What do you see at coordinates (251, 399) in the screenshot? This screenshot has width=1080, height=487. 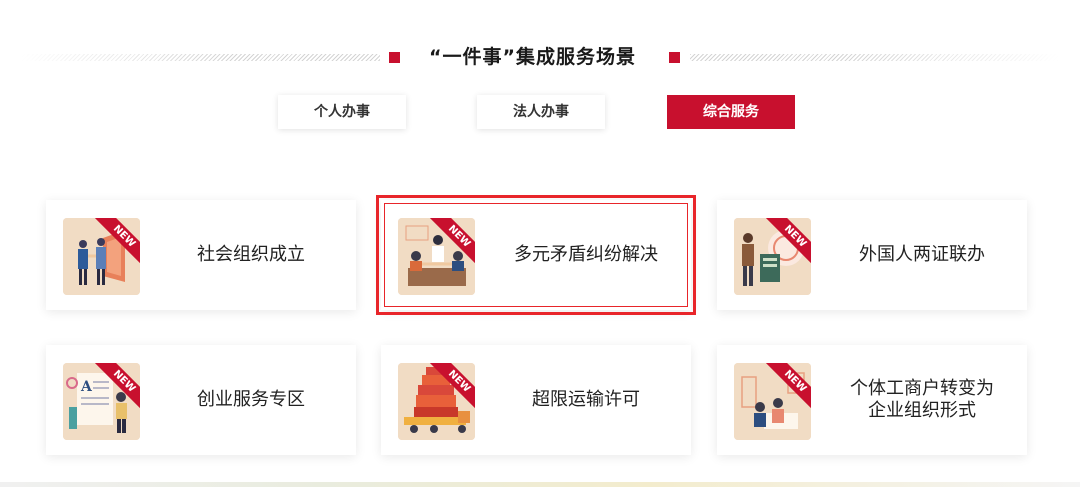 I see `service-card-label: 创业服务专区` at bounding box center [251, 399].